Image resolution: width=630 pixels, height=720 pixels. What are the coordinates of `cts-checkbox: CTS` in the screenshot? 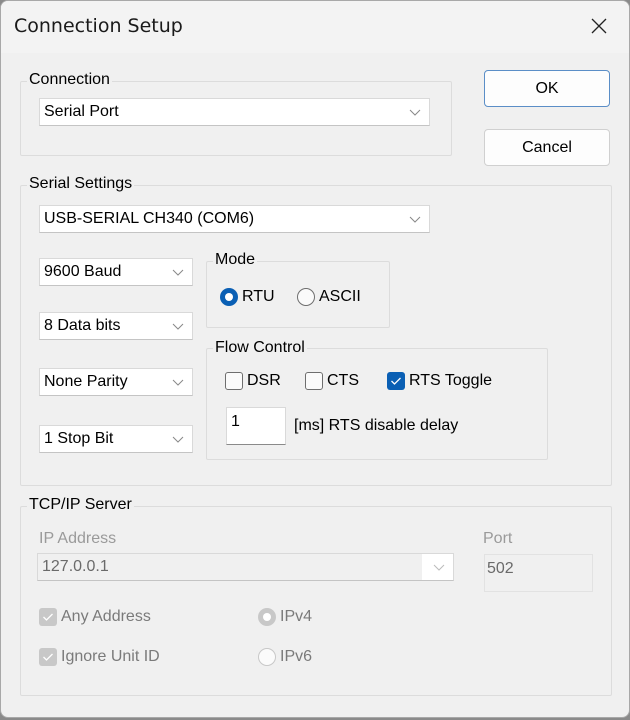 It's located at (332, 381).